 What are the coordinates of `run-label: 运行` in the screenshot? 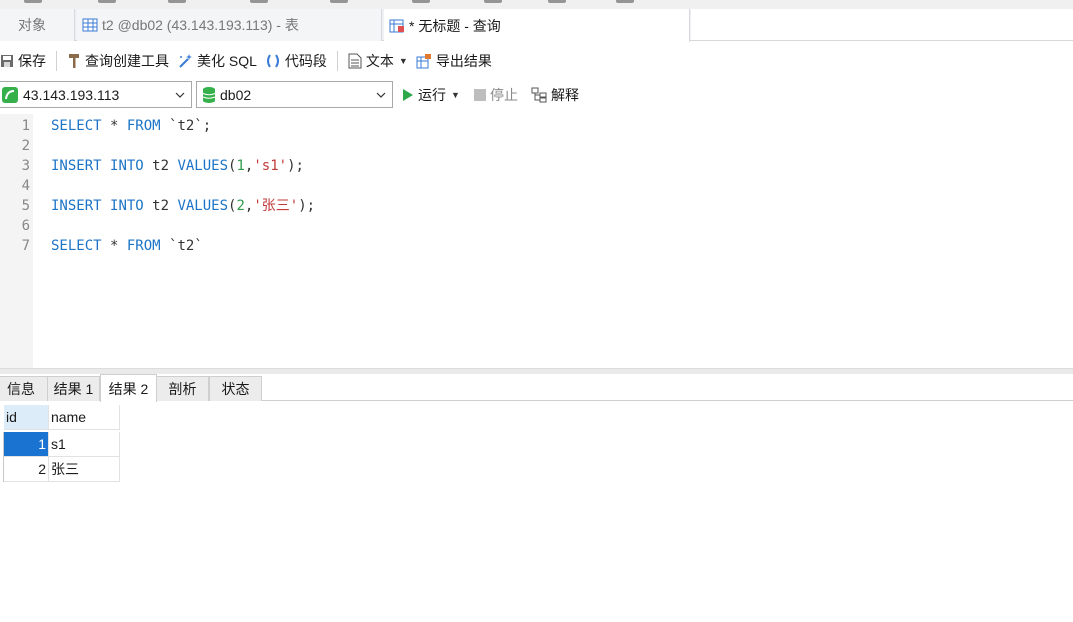 It's located at (432, 95).